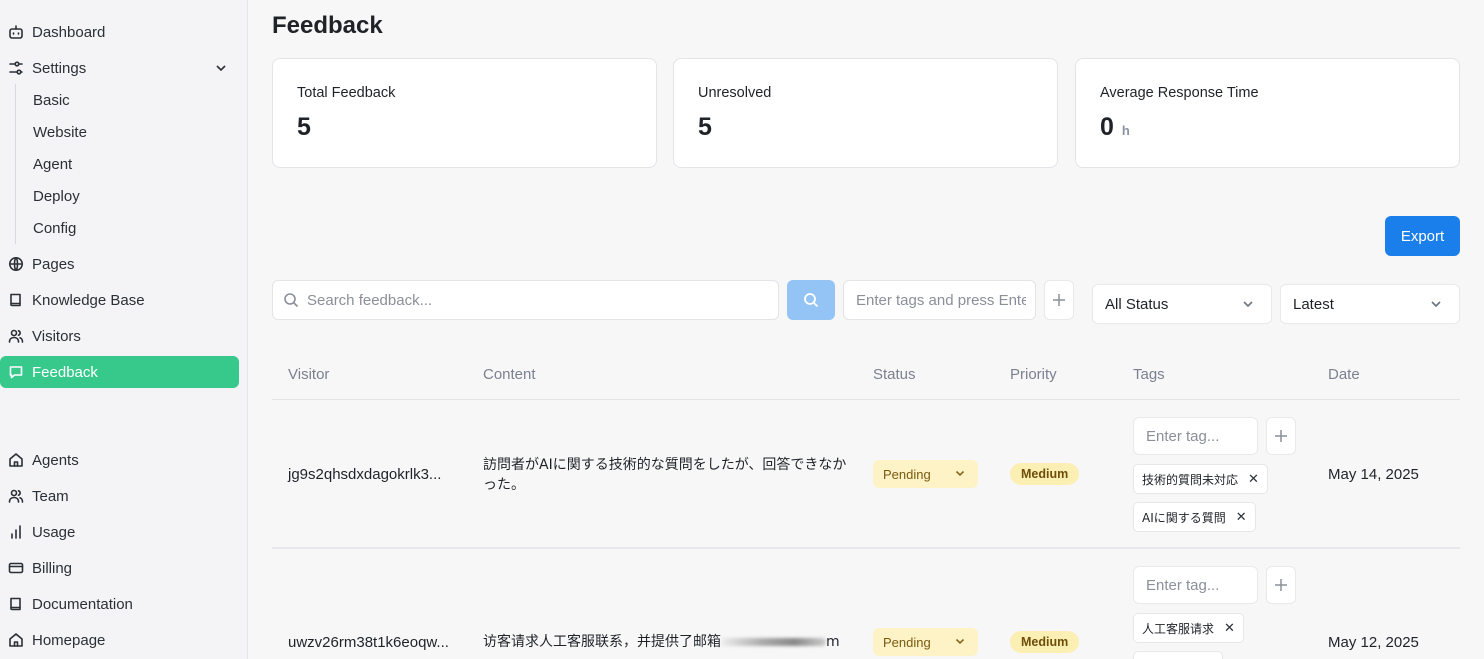 The width and height of the screenshot is (1484, 659). Describe the element at coordinates (1178, 655) in the screenshot. I see `tag-chip` at that location.